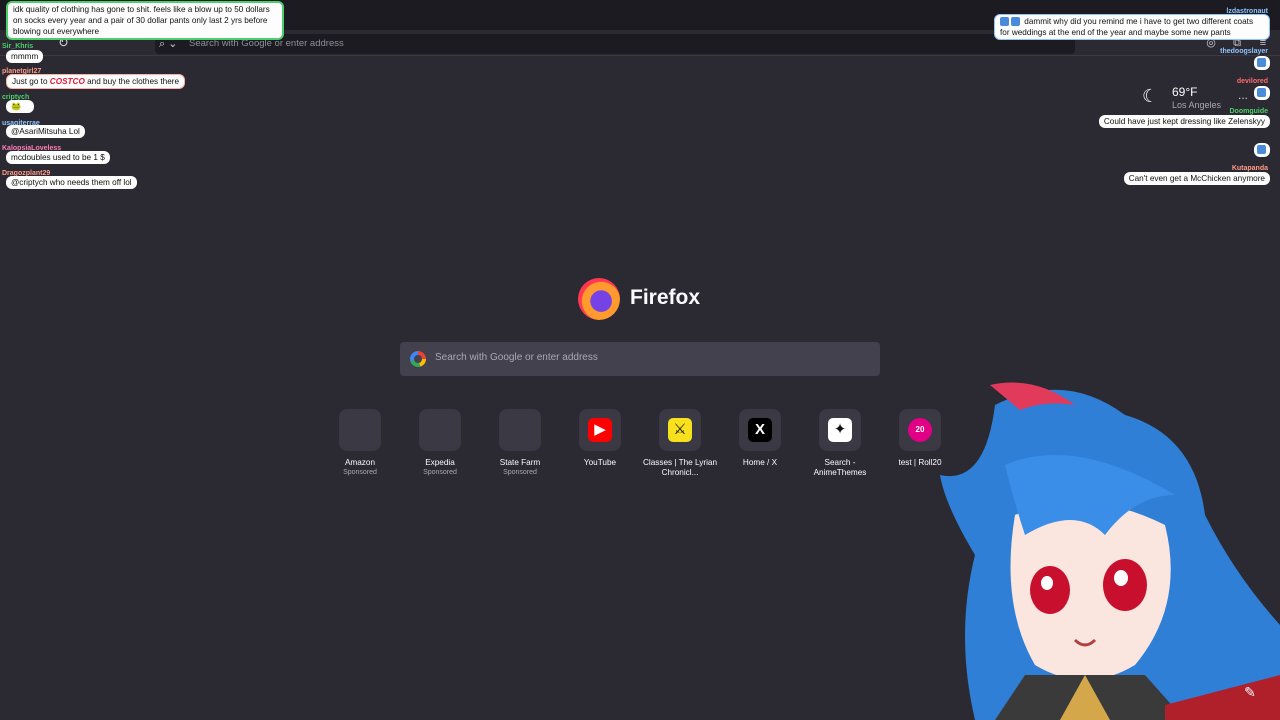  I want to click on top-site-title: Home / X, so click(760, 462).